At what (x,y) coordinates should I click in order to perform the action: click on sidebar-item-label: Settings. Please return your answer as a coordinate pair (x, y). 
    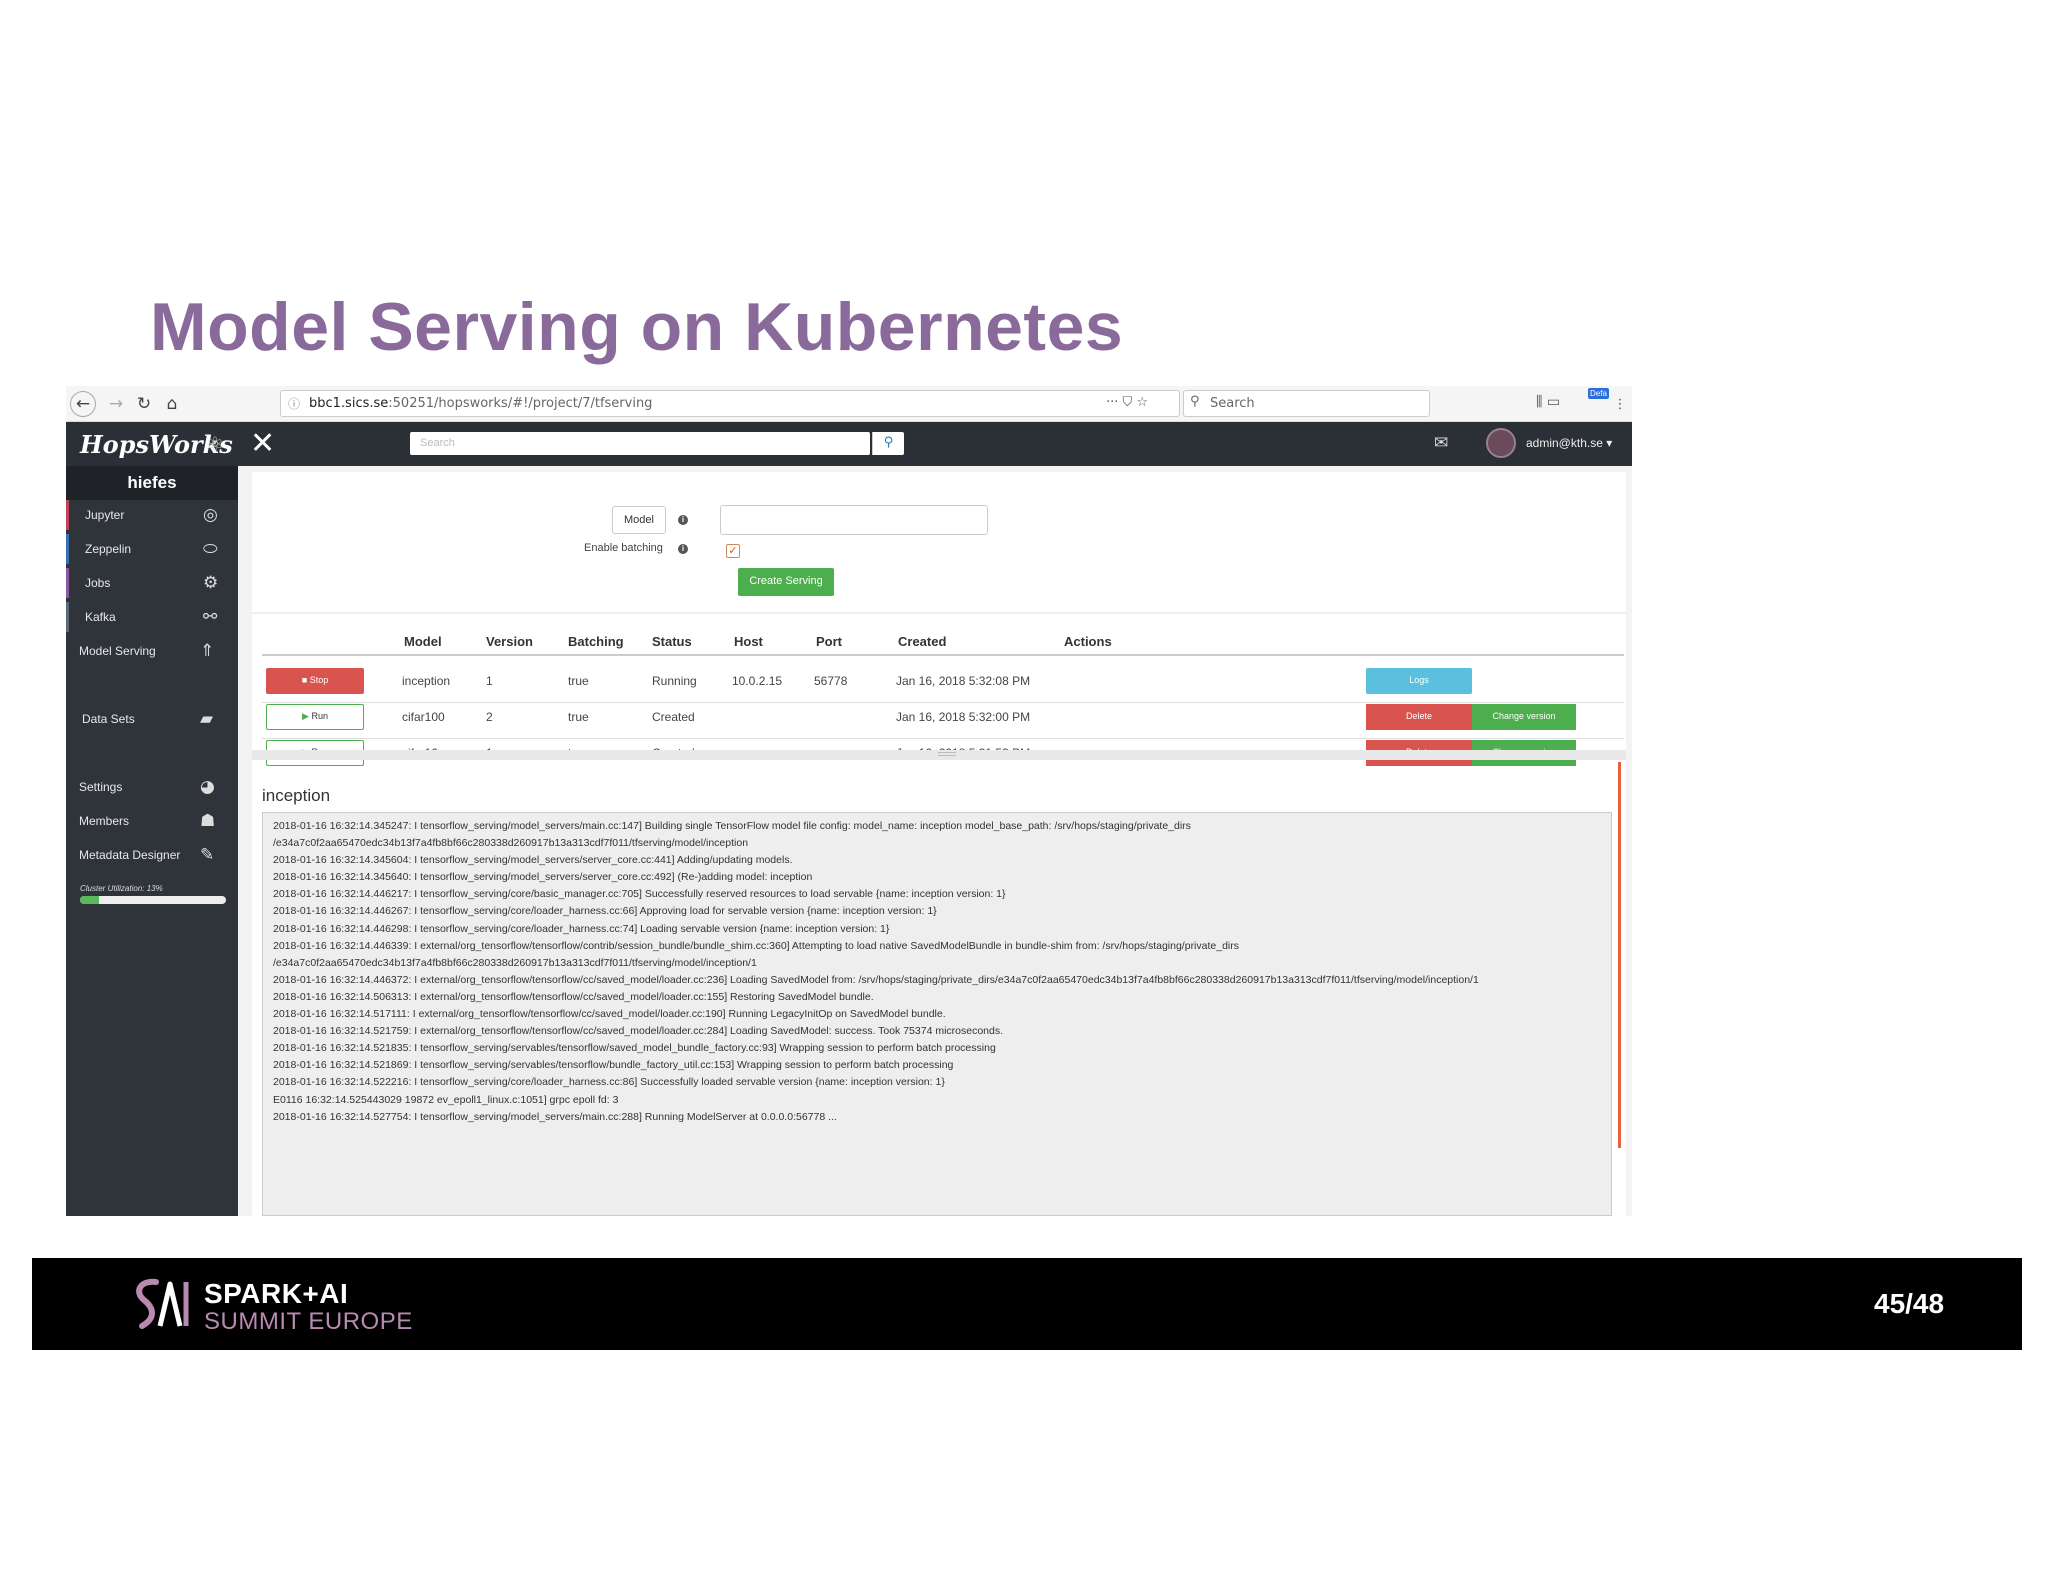
    Looking at the image, I should click on (101, 787).